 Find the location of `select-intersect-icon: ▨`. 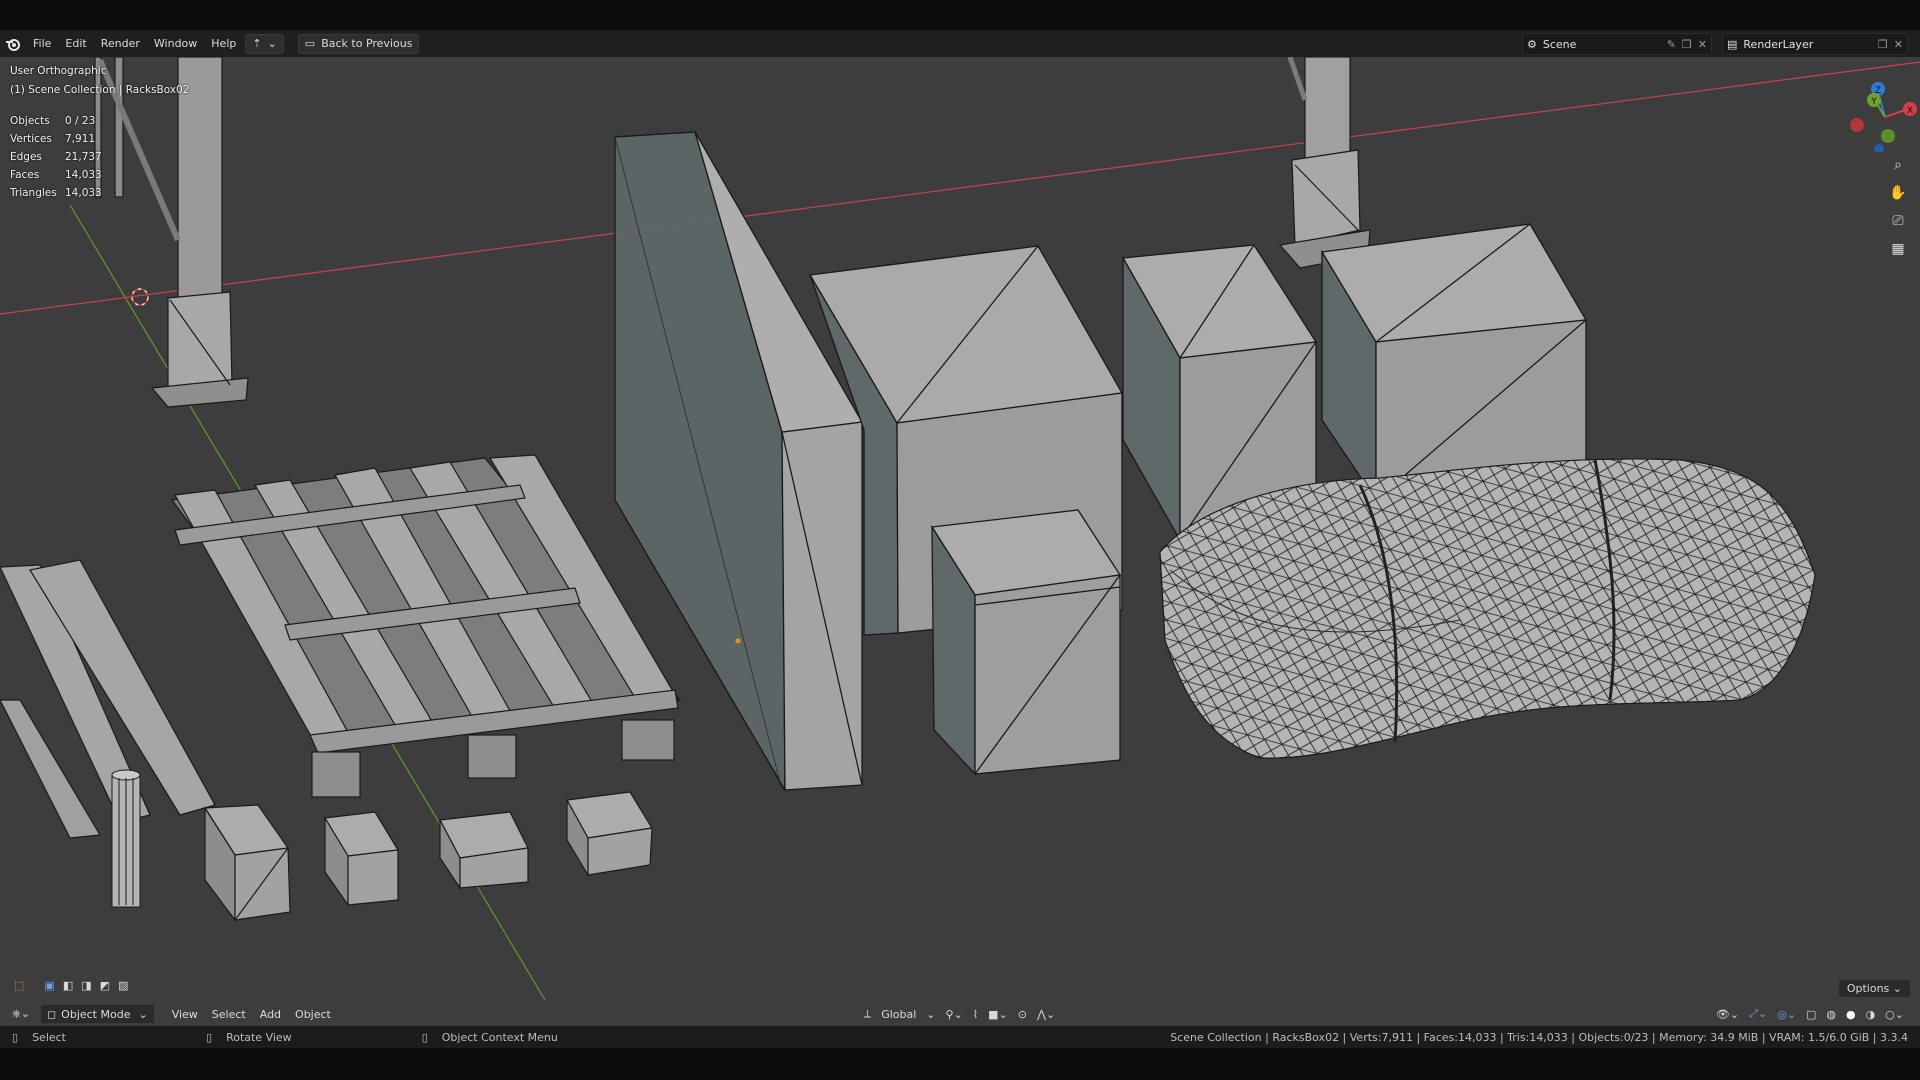

select-intersect-icon: ▨ is located at coordinates (123, 985).